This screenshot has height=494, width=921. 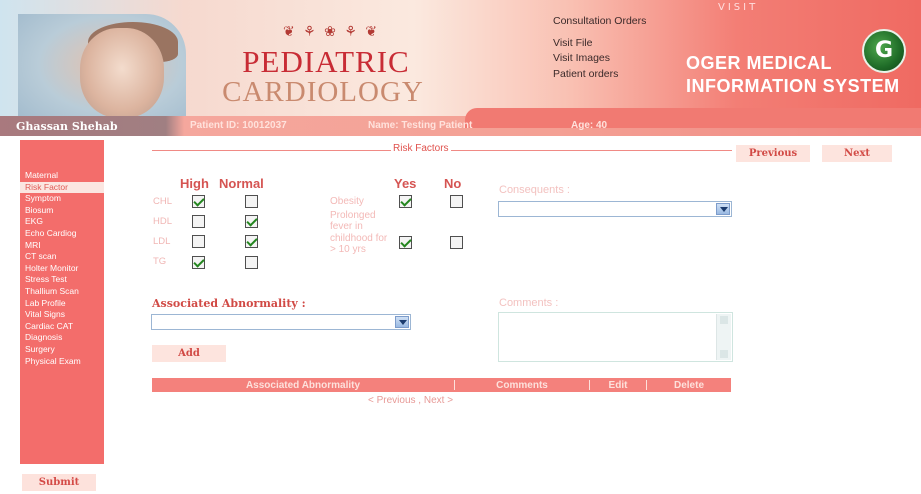 I want to click on submit-button: Submit, so click(x=59, y=482).